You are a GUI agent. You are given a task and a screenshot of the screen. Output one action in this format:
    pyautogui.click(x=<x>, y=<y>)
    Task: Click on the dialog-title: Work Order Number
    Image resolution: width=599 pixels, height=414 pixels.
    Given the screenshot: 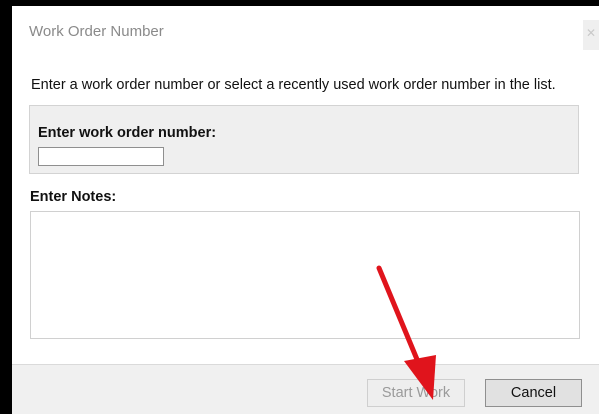 What is the action you would take?
    pyautogui.click(x=96, y=31)
    